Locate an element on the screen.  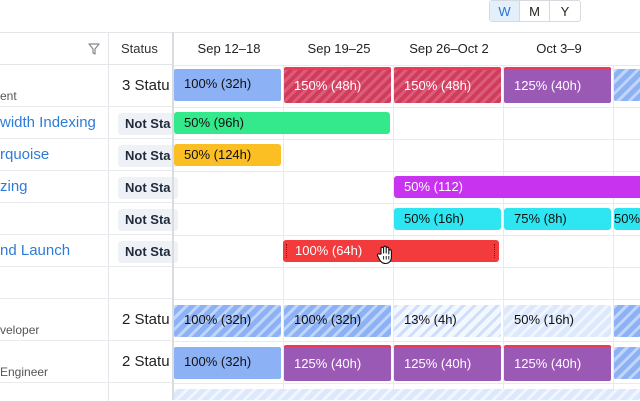
group-row: ent 3 Statu is located at coordinates (86, 86).